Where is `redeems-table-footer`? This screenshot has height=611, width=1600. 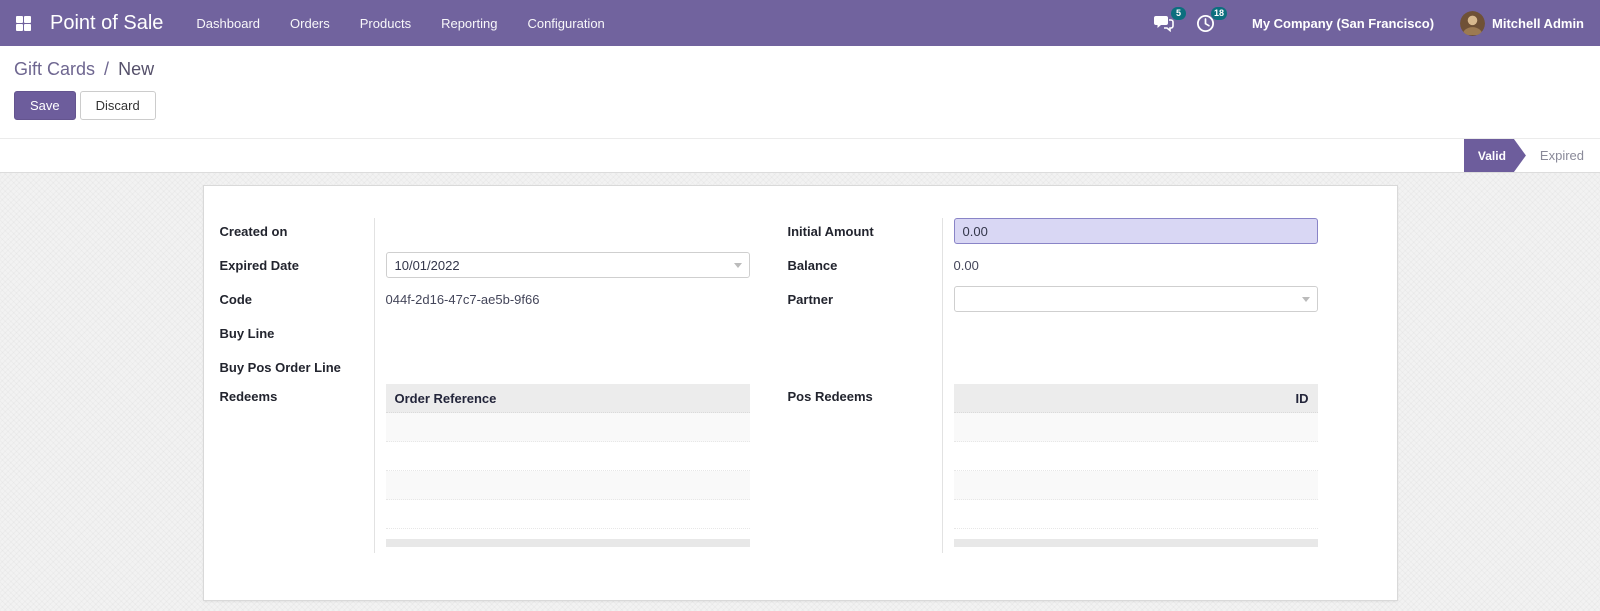 redeems-table-footer is located at coordinates (567, 543).